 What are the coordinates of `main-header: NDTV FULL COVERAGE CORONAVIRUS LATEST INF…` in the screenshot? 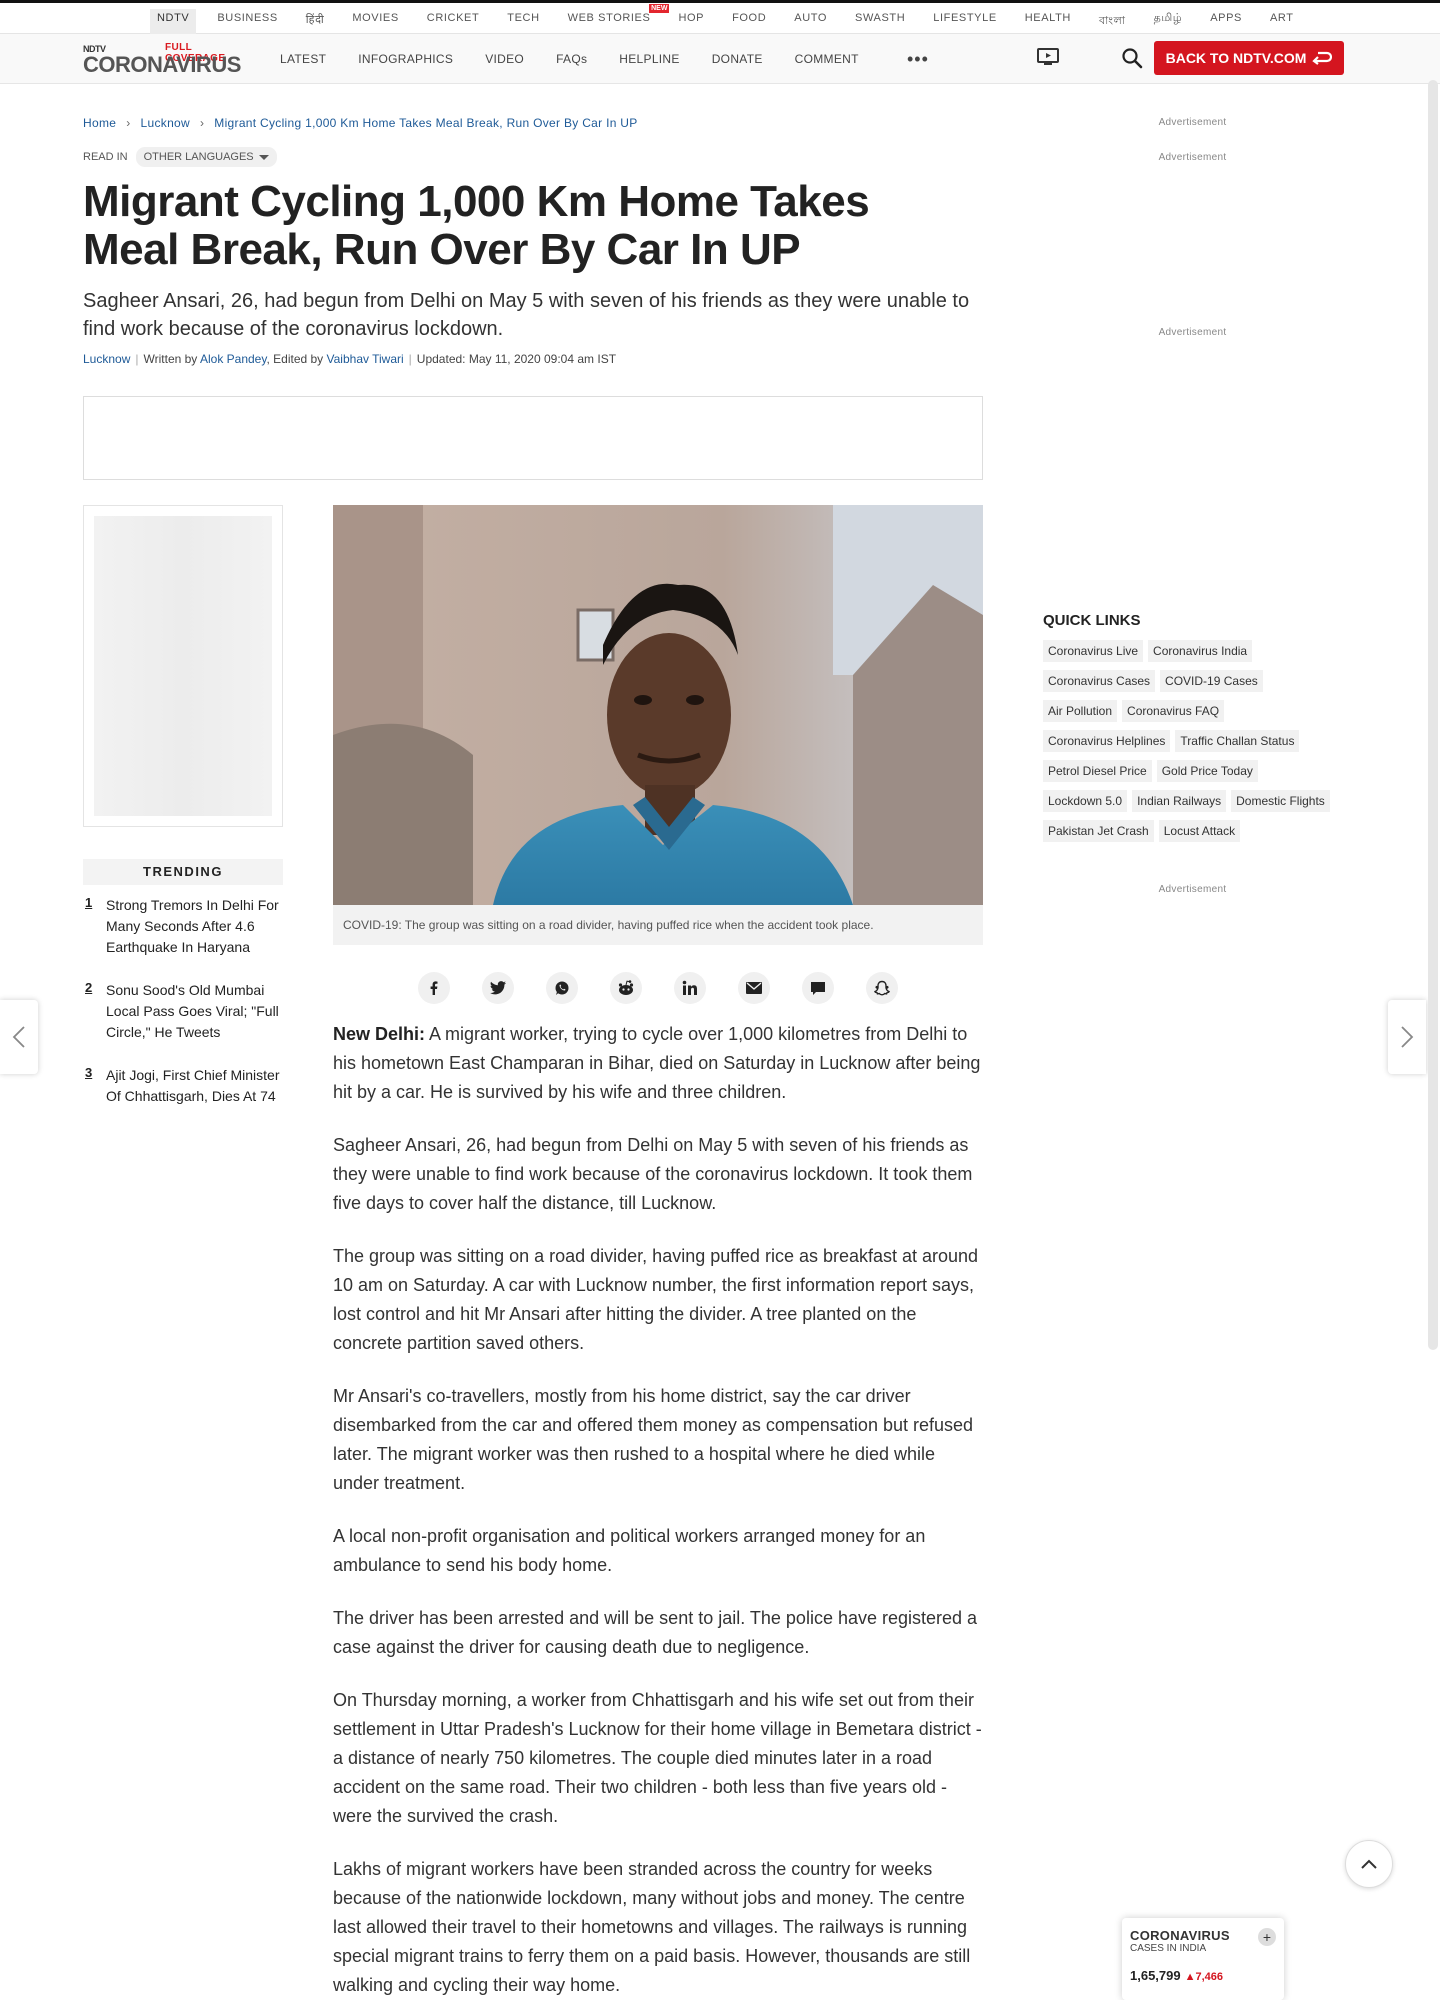 It's located at (720, 59).